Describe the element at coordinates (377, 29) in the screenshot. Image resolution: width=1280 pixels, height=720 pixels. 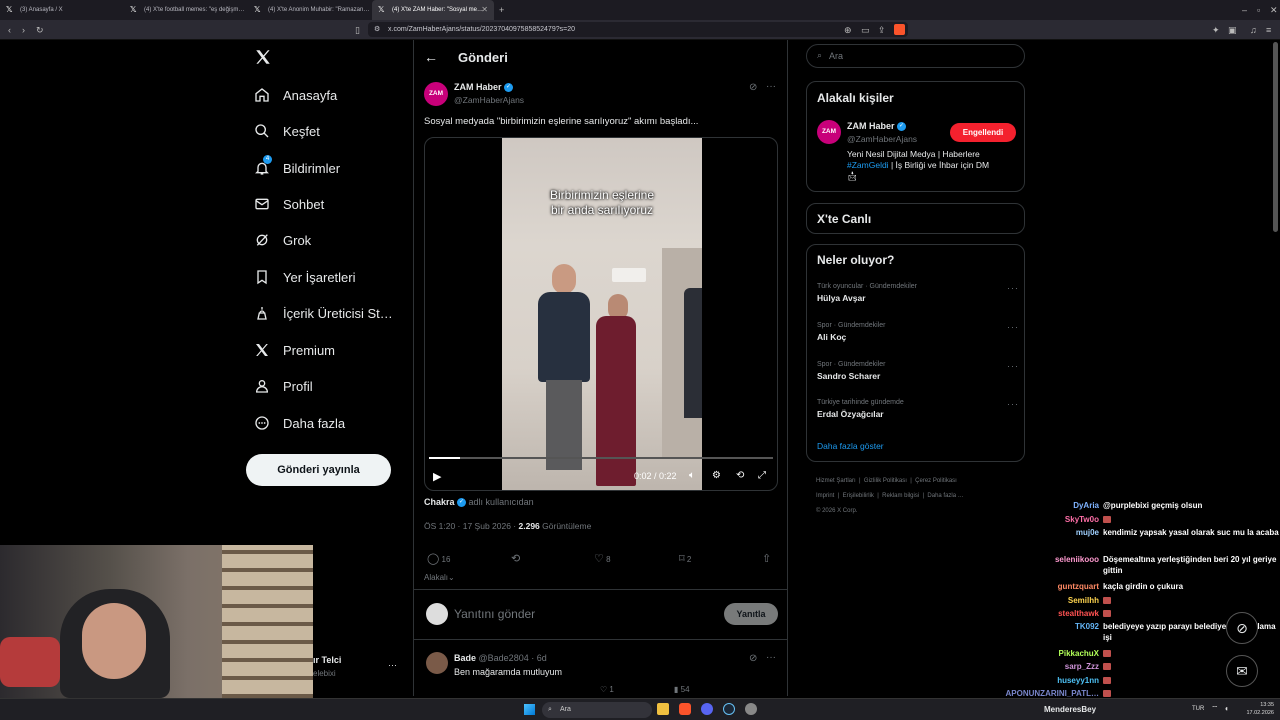
I see `site-info-icon: ⚙` at that location.